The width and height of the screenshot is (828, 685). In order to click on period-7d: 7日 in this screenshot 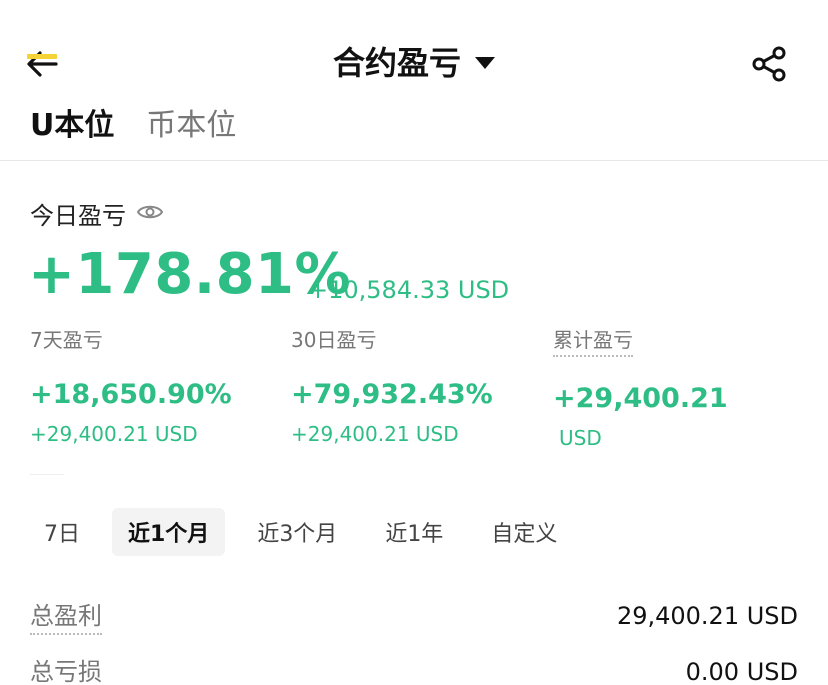, I will do `click(62, 532)`.